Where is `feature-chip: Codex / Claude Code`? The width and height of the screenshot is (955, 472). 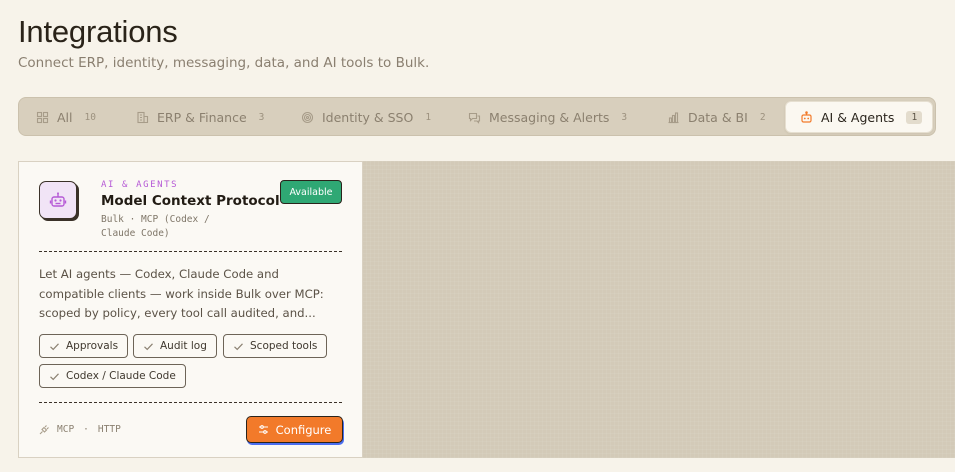 feature-chip: Codex / Claude Code is located at coordinates (112, 376).